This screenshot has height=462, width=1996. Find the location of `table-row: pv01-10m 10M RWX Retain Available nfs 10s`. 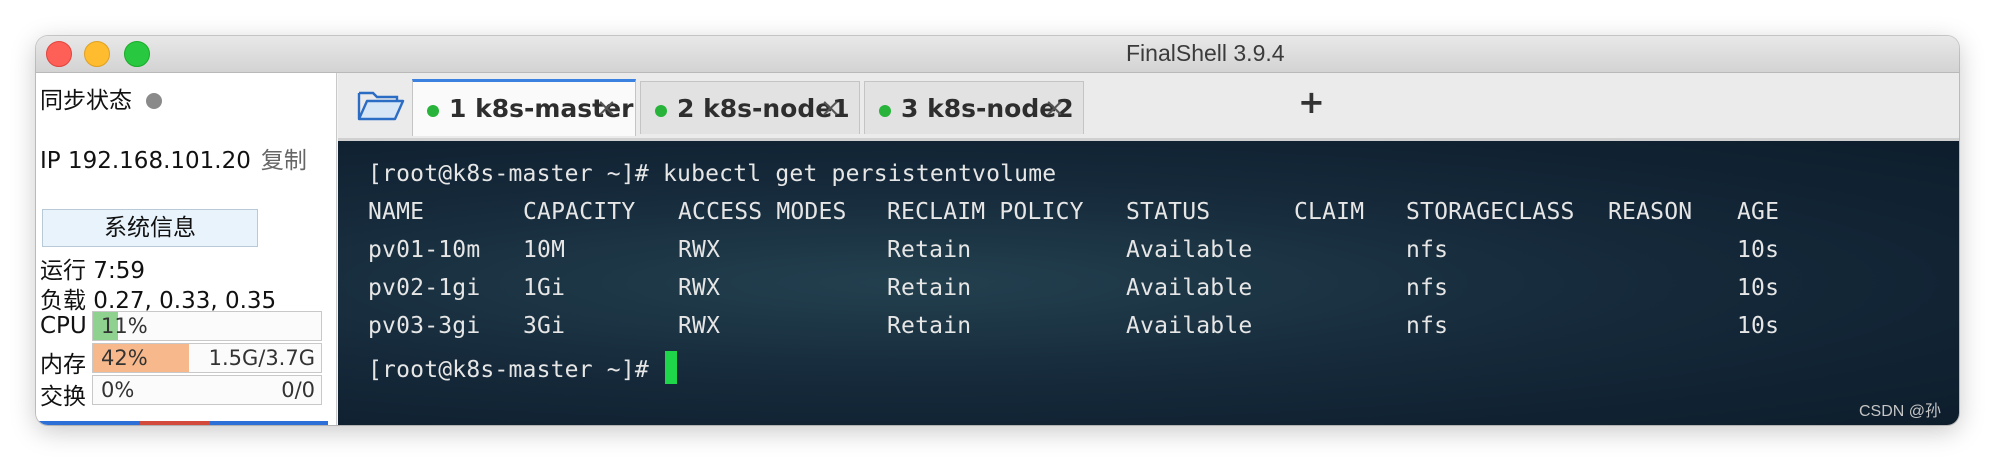

table-row: pv01-10m 10M RWX Retain Available nfs 10s is located at coordinates (1118, 252).